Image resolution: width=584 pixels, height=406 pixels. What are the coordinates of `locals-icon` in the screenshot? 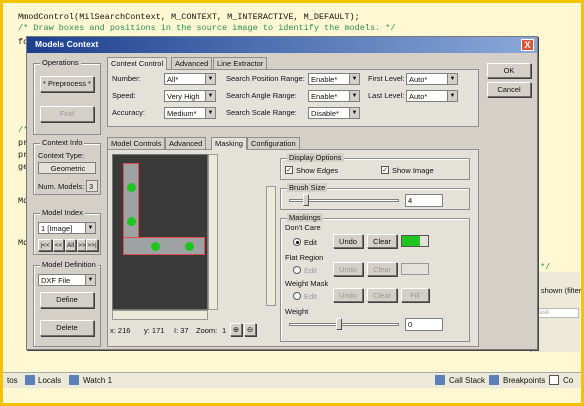 It's located at (30, 380).